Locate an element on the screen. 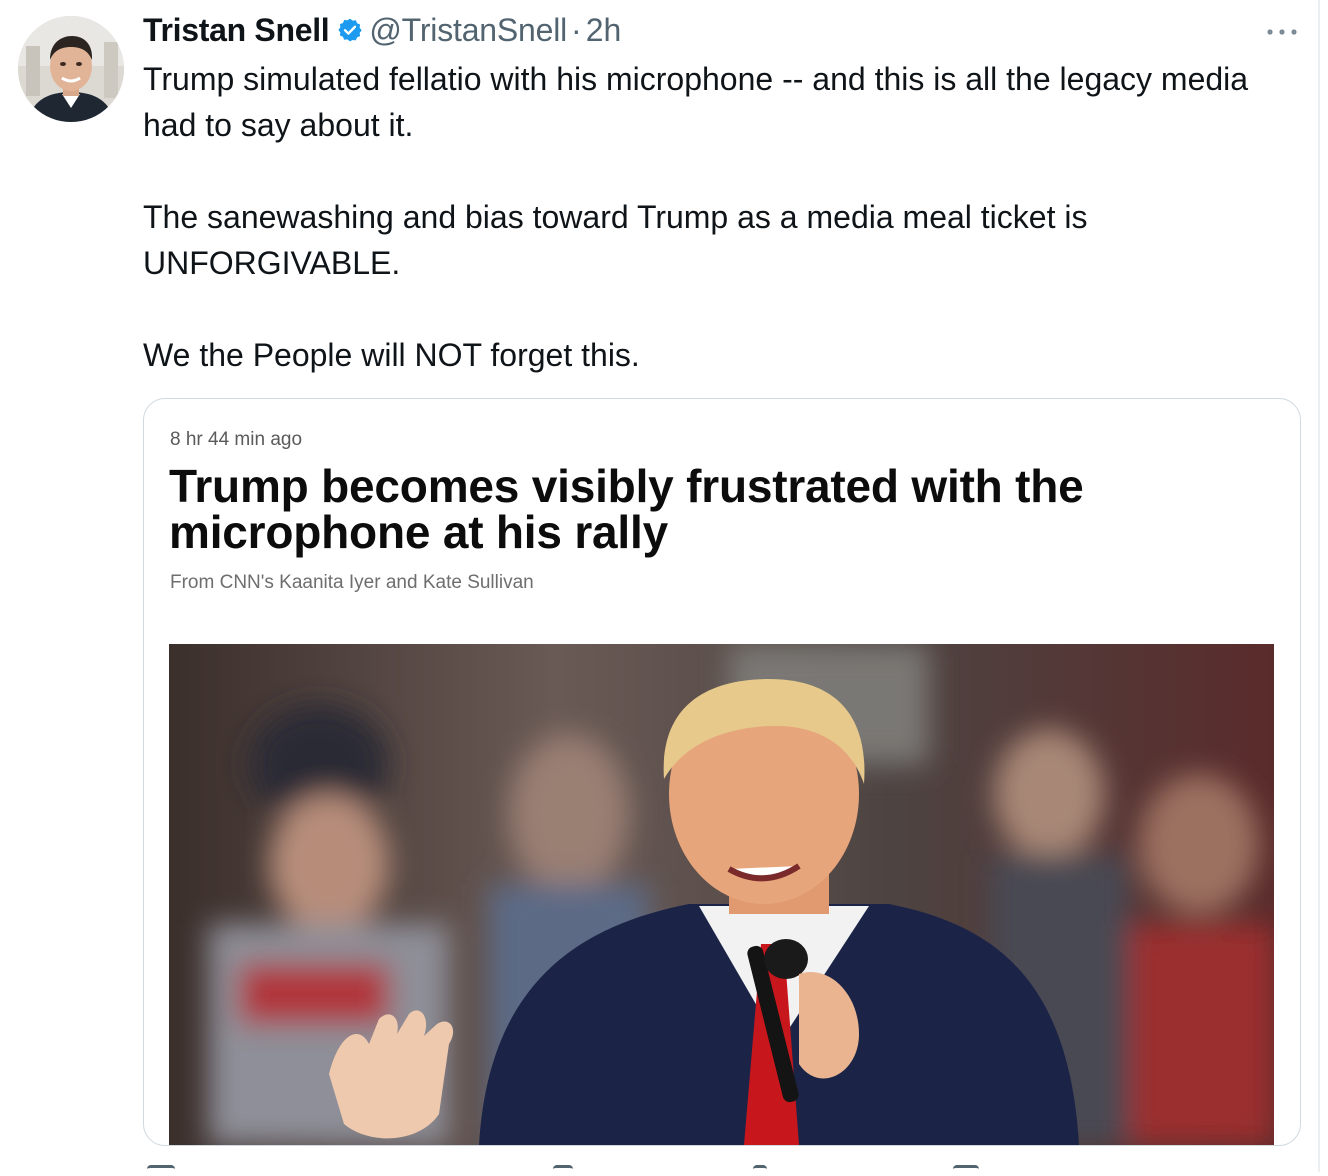 The image size is (1328, 1176). reply-icon is located at coordinates (161, 1170).